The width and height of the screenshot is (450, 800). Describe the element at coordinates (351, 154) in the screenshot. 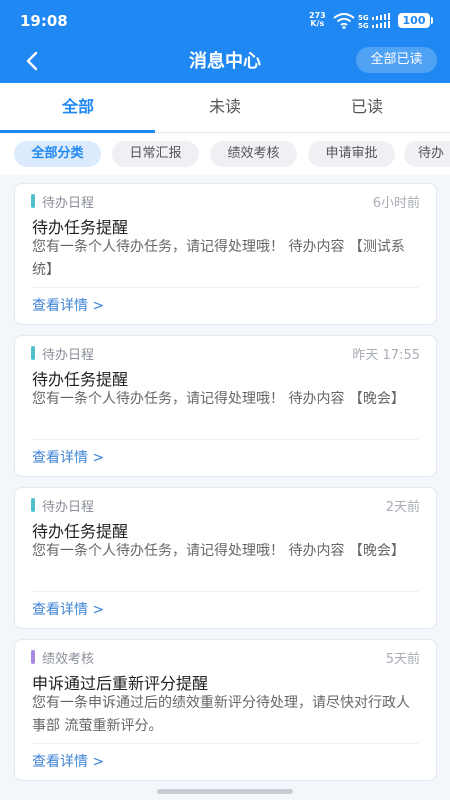

I see `filter-approval: 申请审批` at that location.